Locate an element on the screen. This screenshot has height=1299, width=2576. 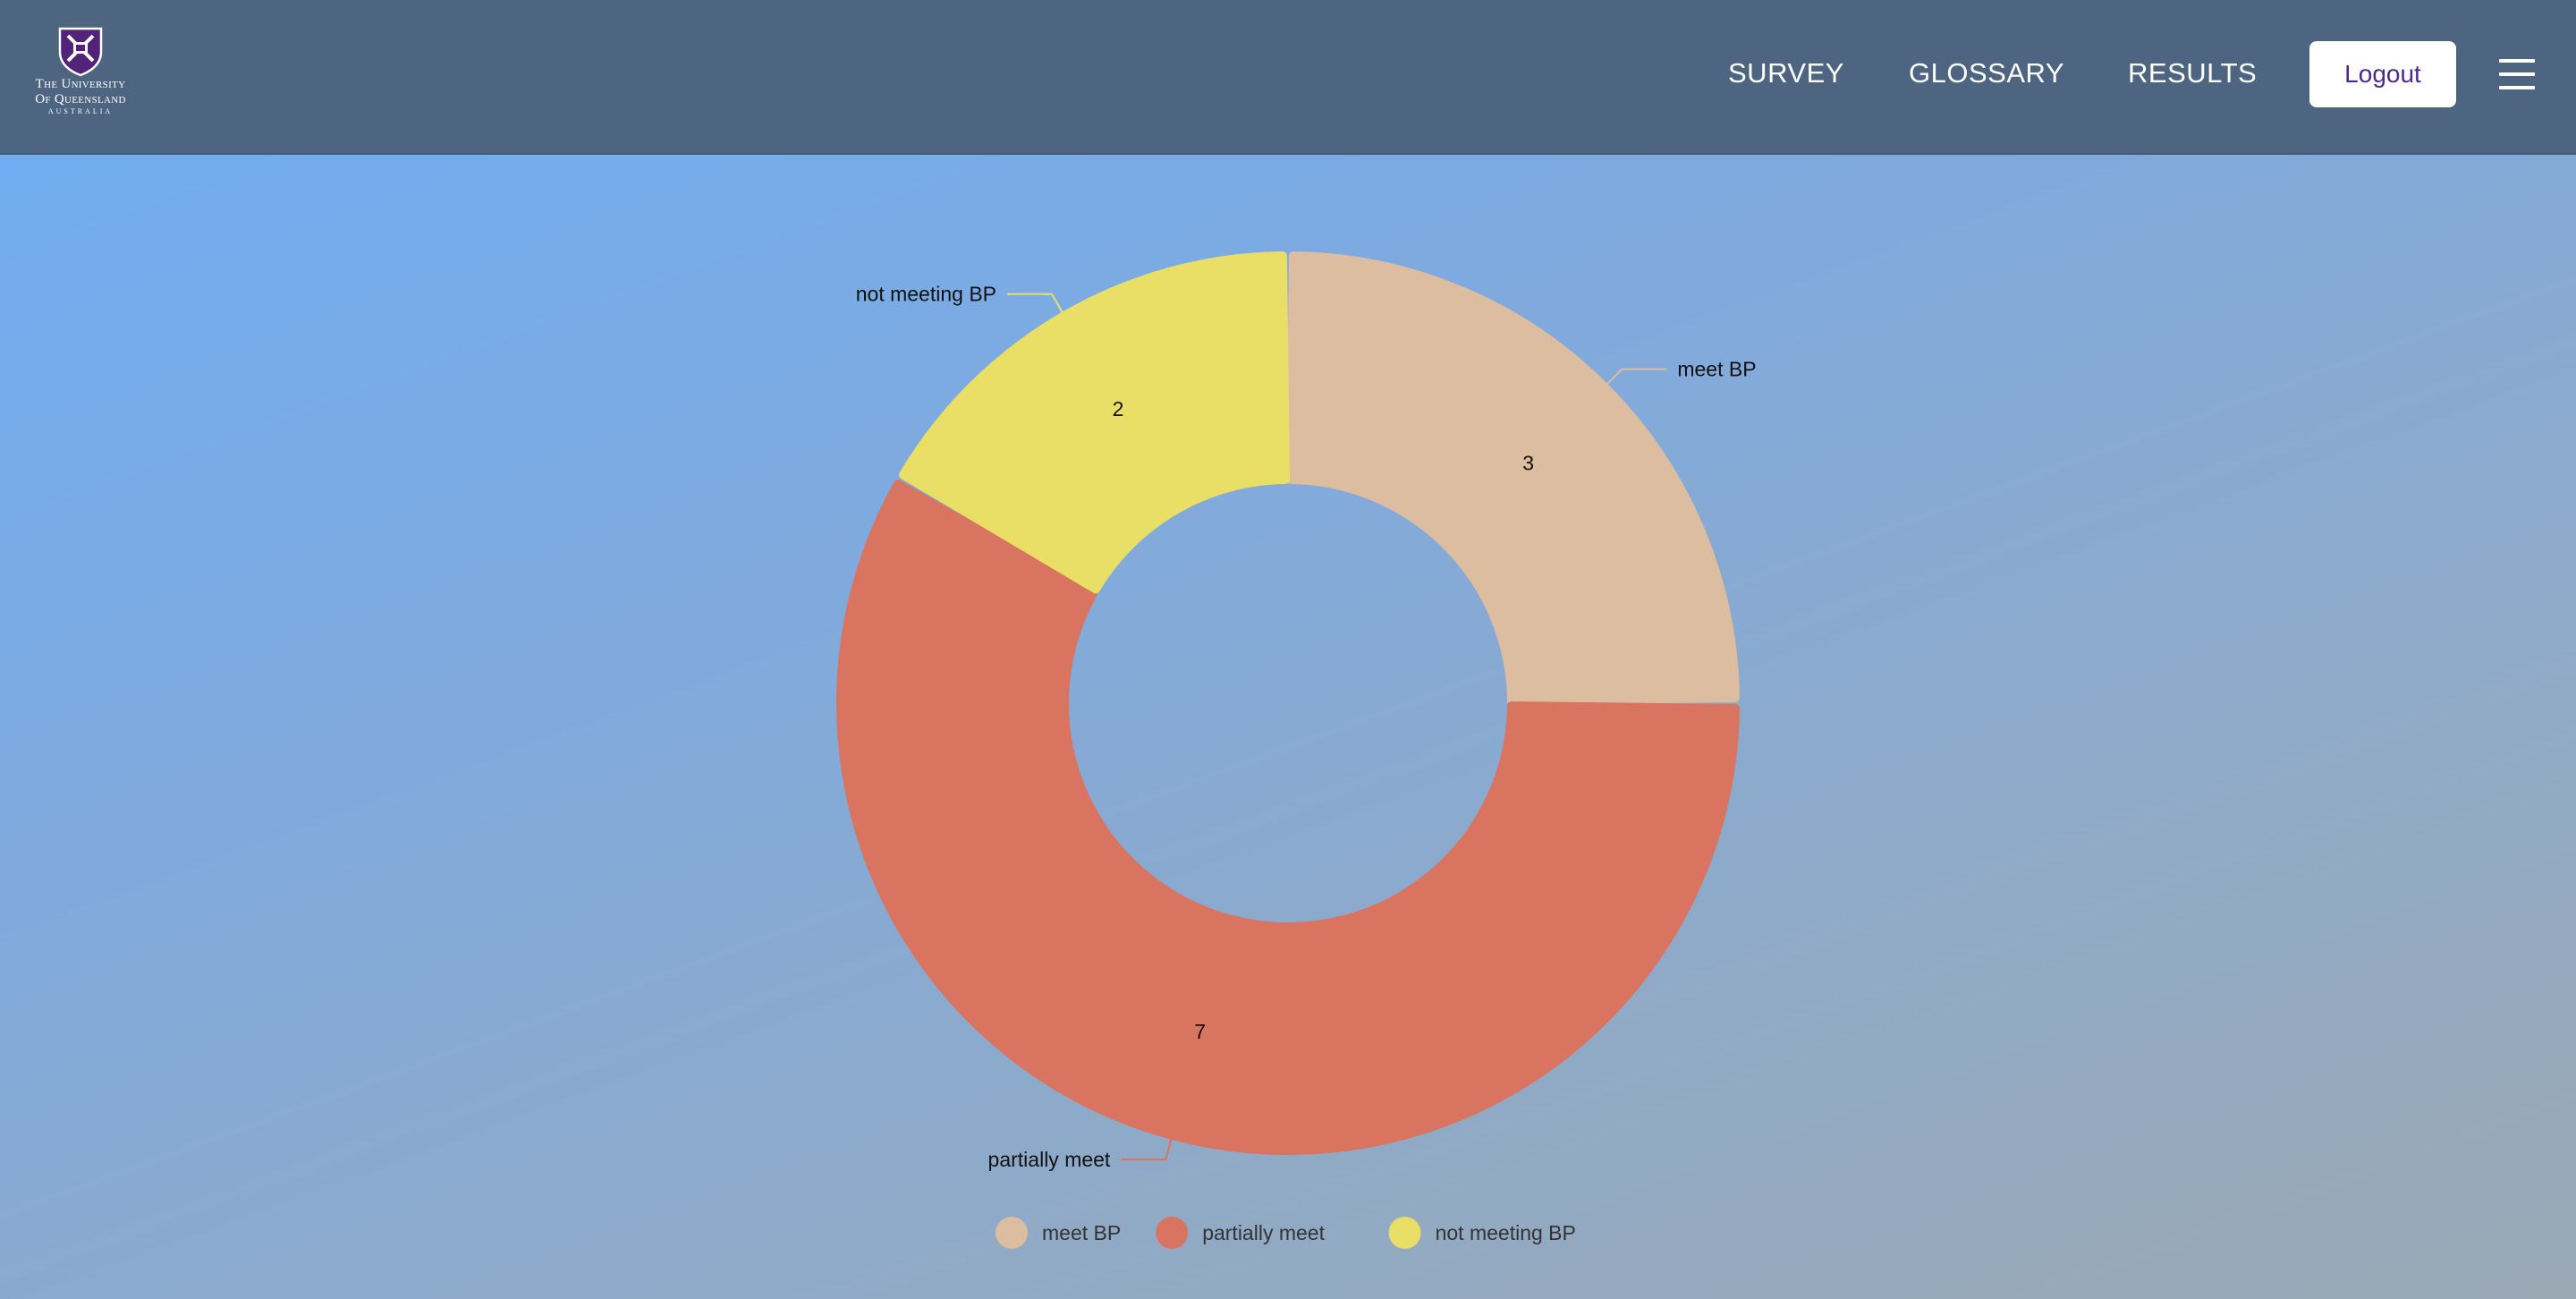
value-label-not-meeting-bp: 2 is located at coordinates (1118, 408).